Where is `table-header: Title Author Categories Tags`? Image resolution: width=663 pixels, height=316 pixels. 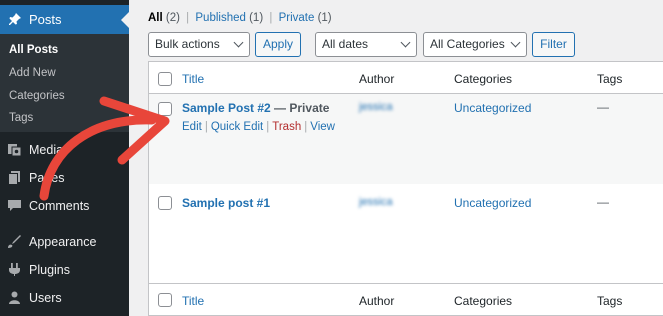
table-header: Title Author Categories Tags is located at coordinates (406, 78).